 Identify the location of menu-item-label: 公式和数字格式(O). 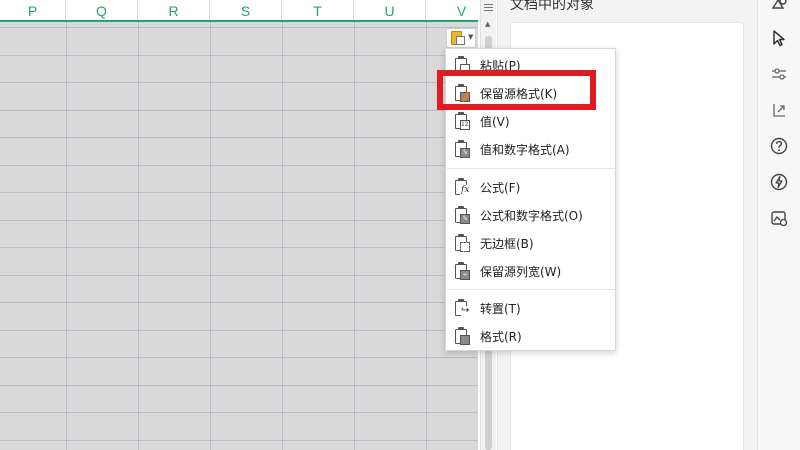
(531, 216).